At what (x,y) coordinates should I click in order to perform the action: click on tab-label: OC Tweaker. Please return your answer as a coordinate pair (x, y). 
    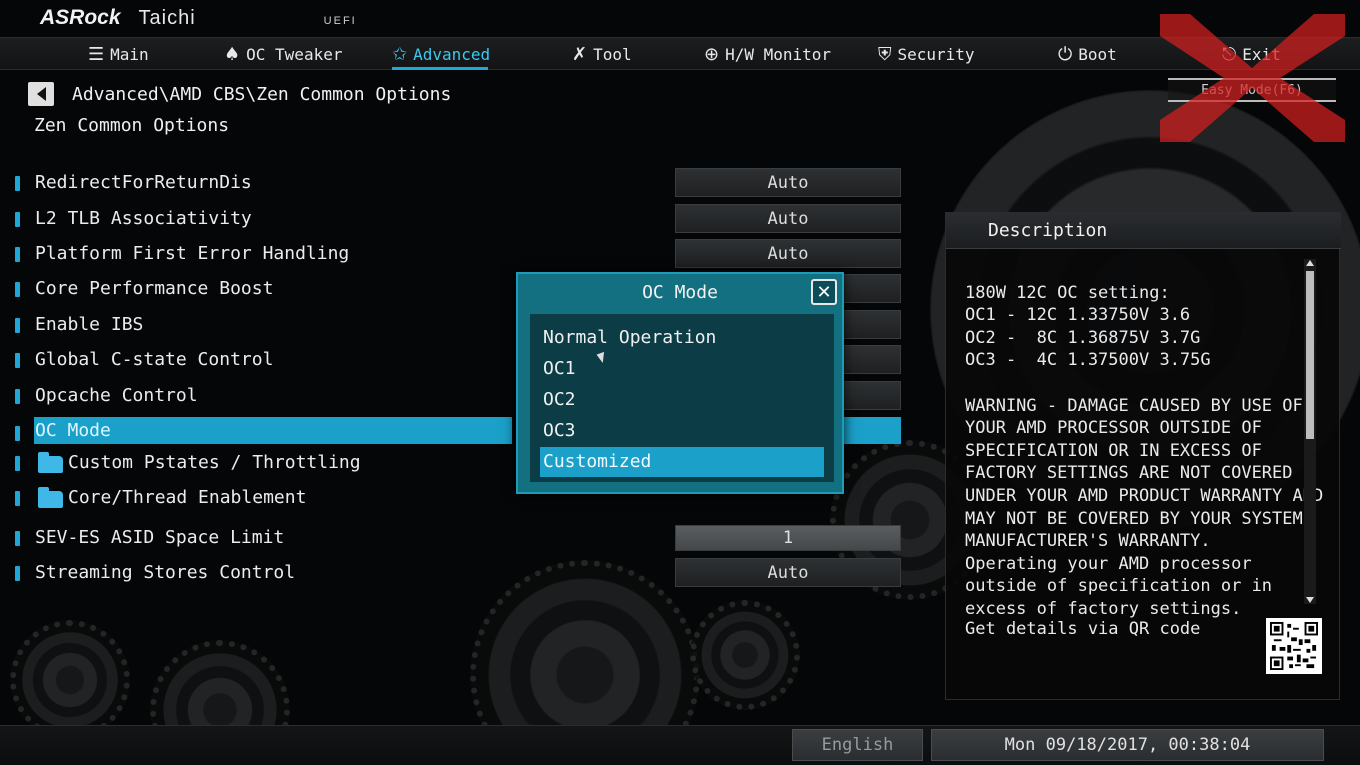
    Looking at the image, I should click on (294, 54).